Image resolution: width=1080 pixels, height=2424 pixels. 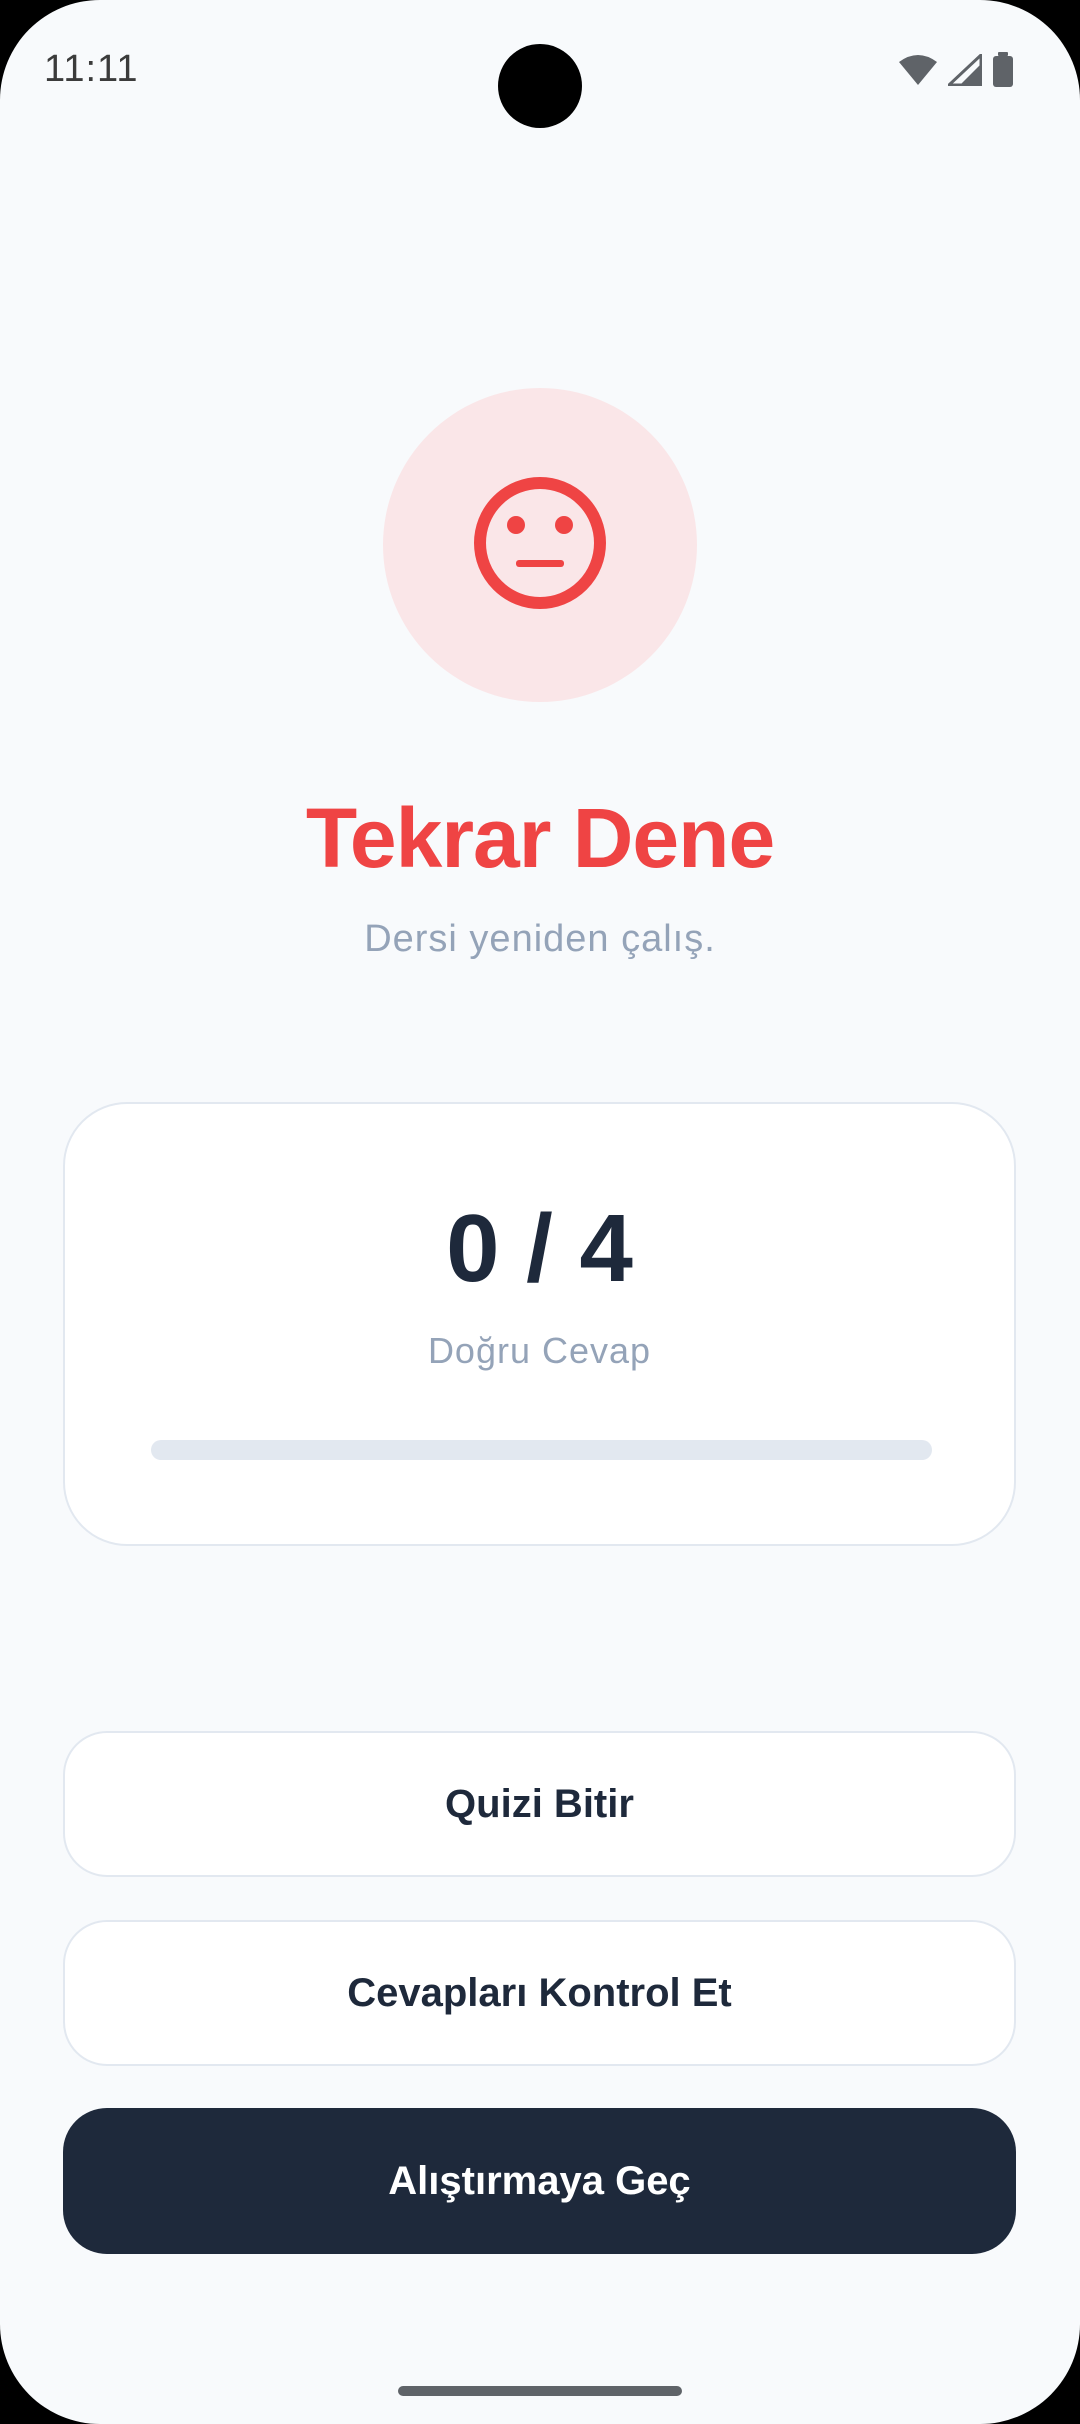 I want to click on neutral-face-icon, so click(x=540, y=545).